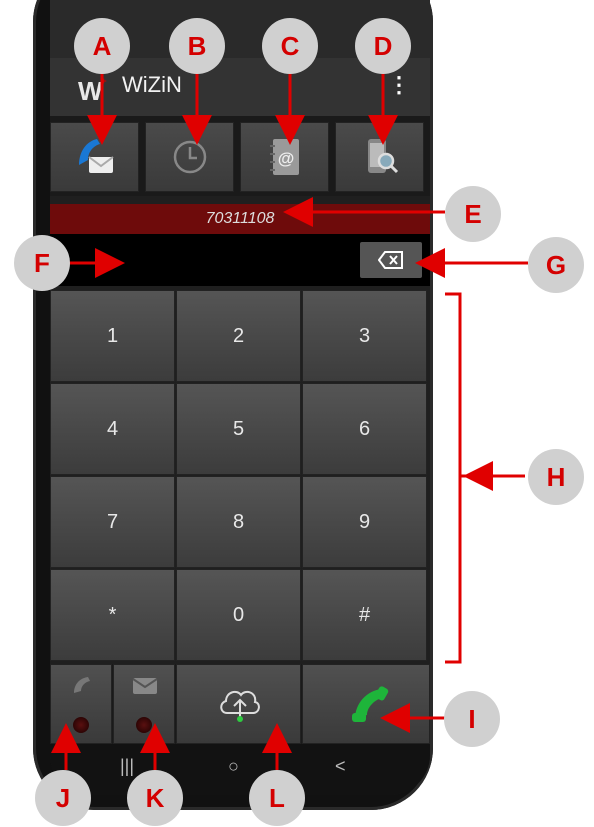 This screenshot has height=827, width=594. Describe the element at coordinates (472, 719) in the screenshot. I see `callout-i: I` at that location.